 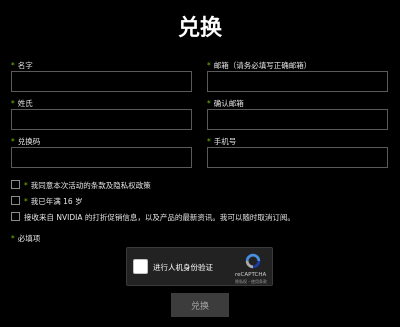 I want to click on marketing-checkbox-label: 接收来自 NVIDIA 的打折促销信息，以及产品的最新资讯。我可以随时取消订阅。, so click(x=159, y=217).